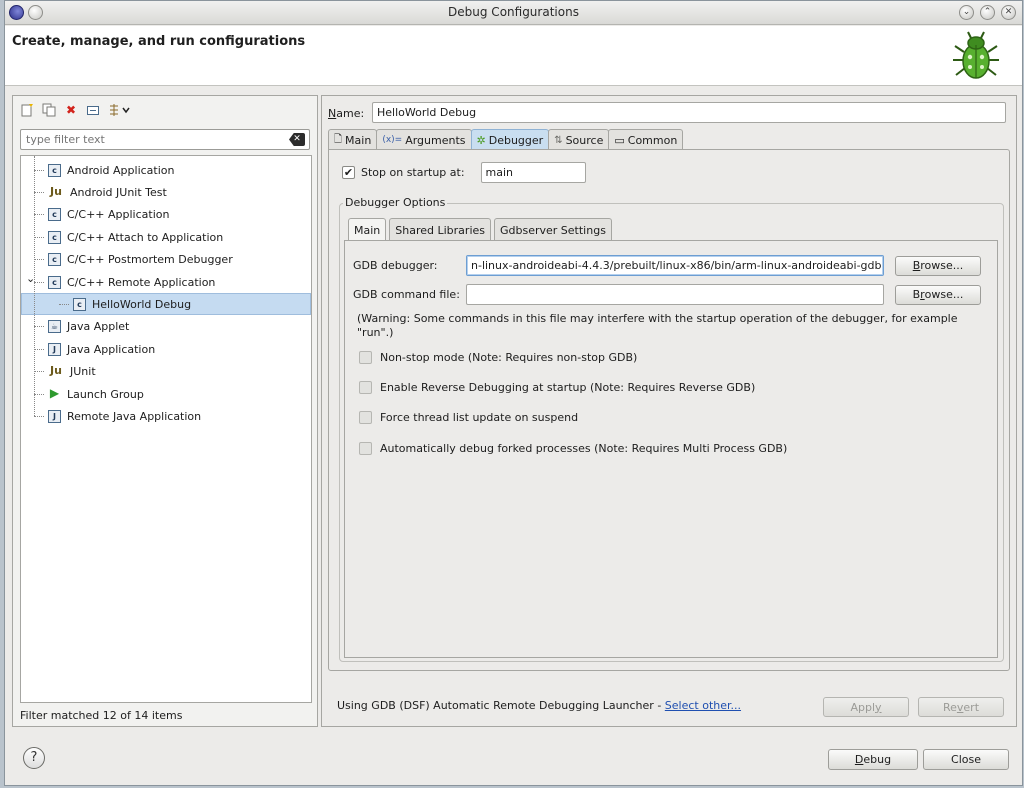  I want to click on apply-button: Appl y, so click(866, 707).